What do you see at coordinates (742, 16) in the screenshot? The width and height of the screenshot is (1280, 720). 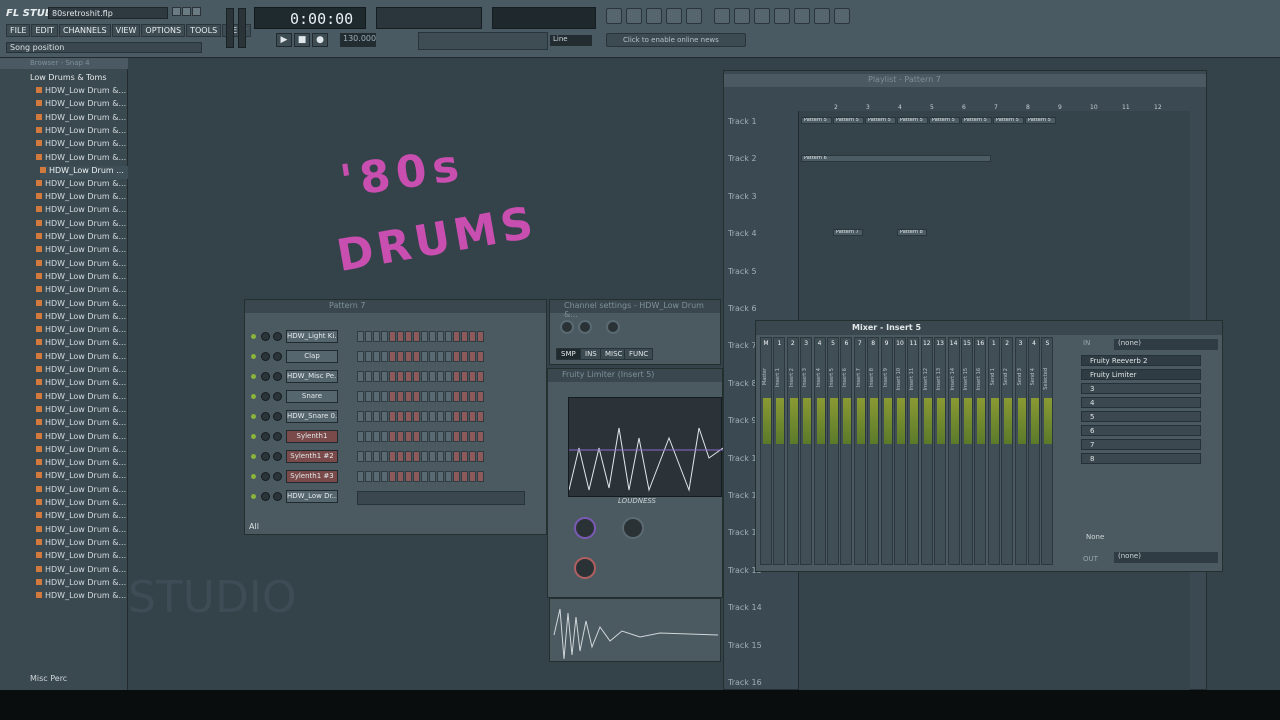 I see `save-icon` at bounding box center [742, 16].